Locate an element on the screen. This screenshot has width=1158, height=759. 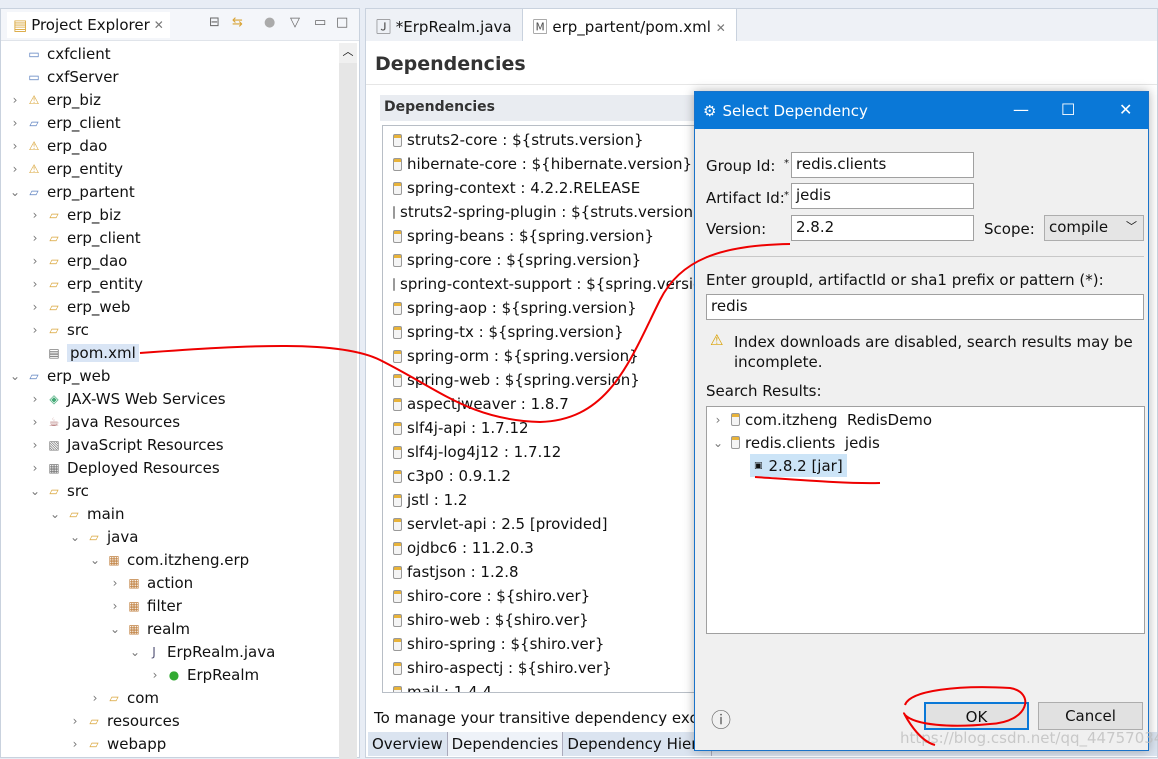
dependency-item: struts2-core : ${struts.version} is located at coordinates (542, 140).